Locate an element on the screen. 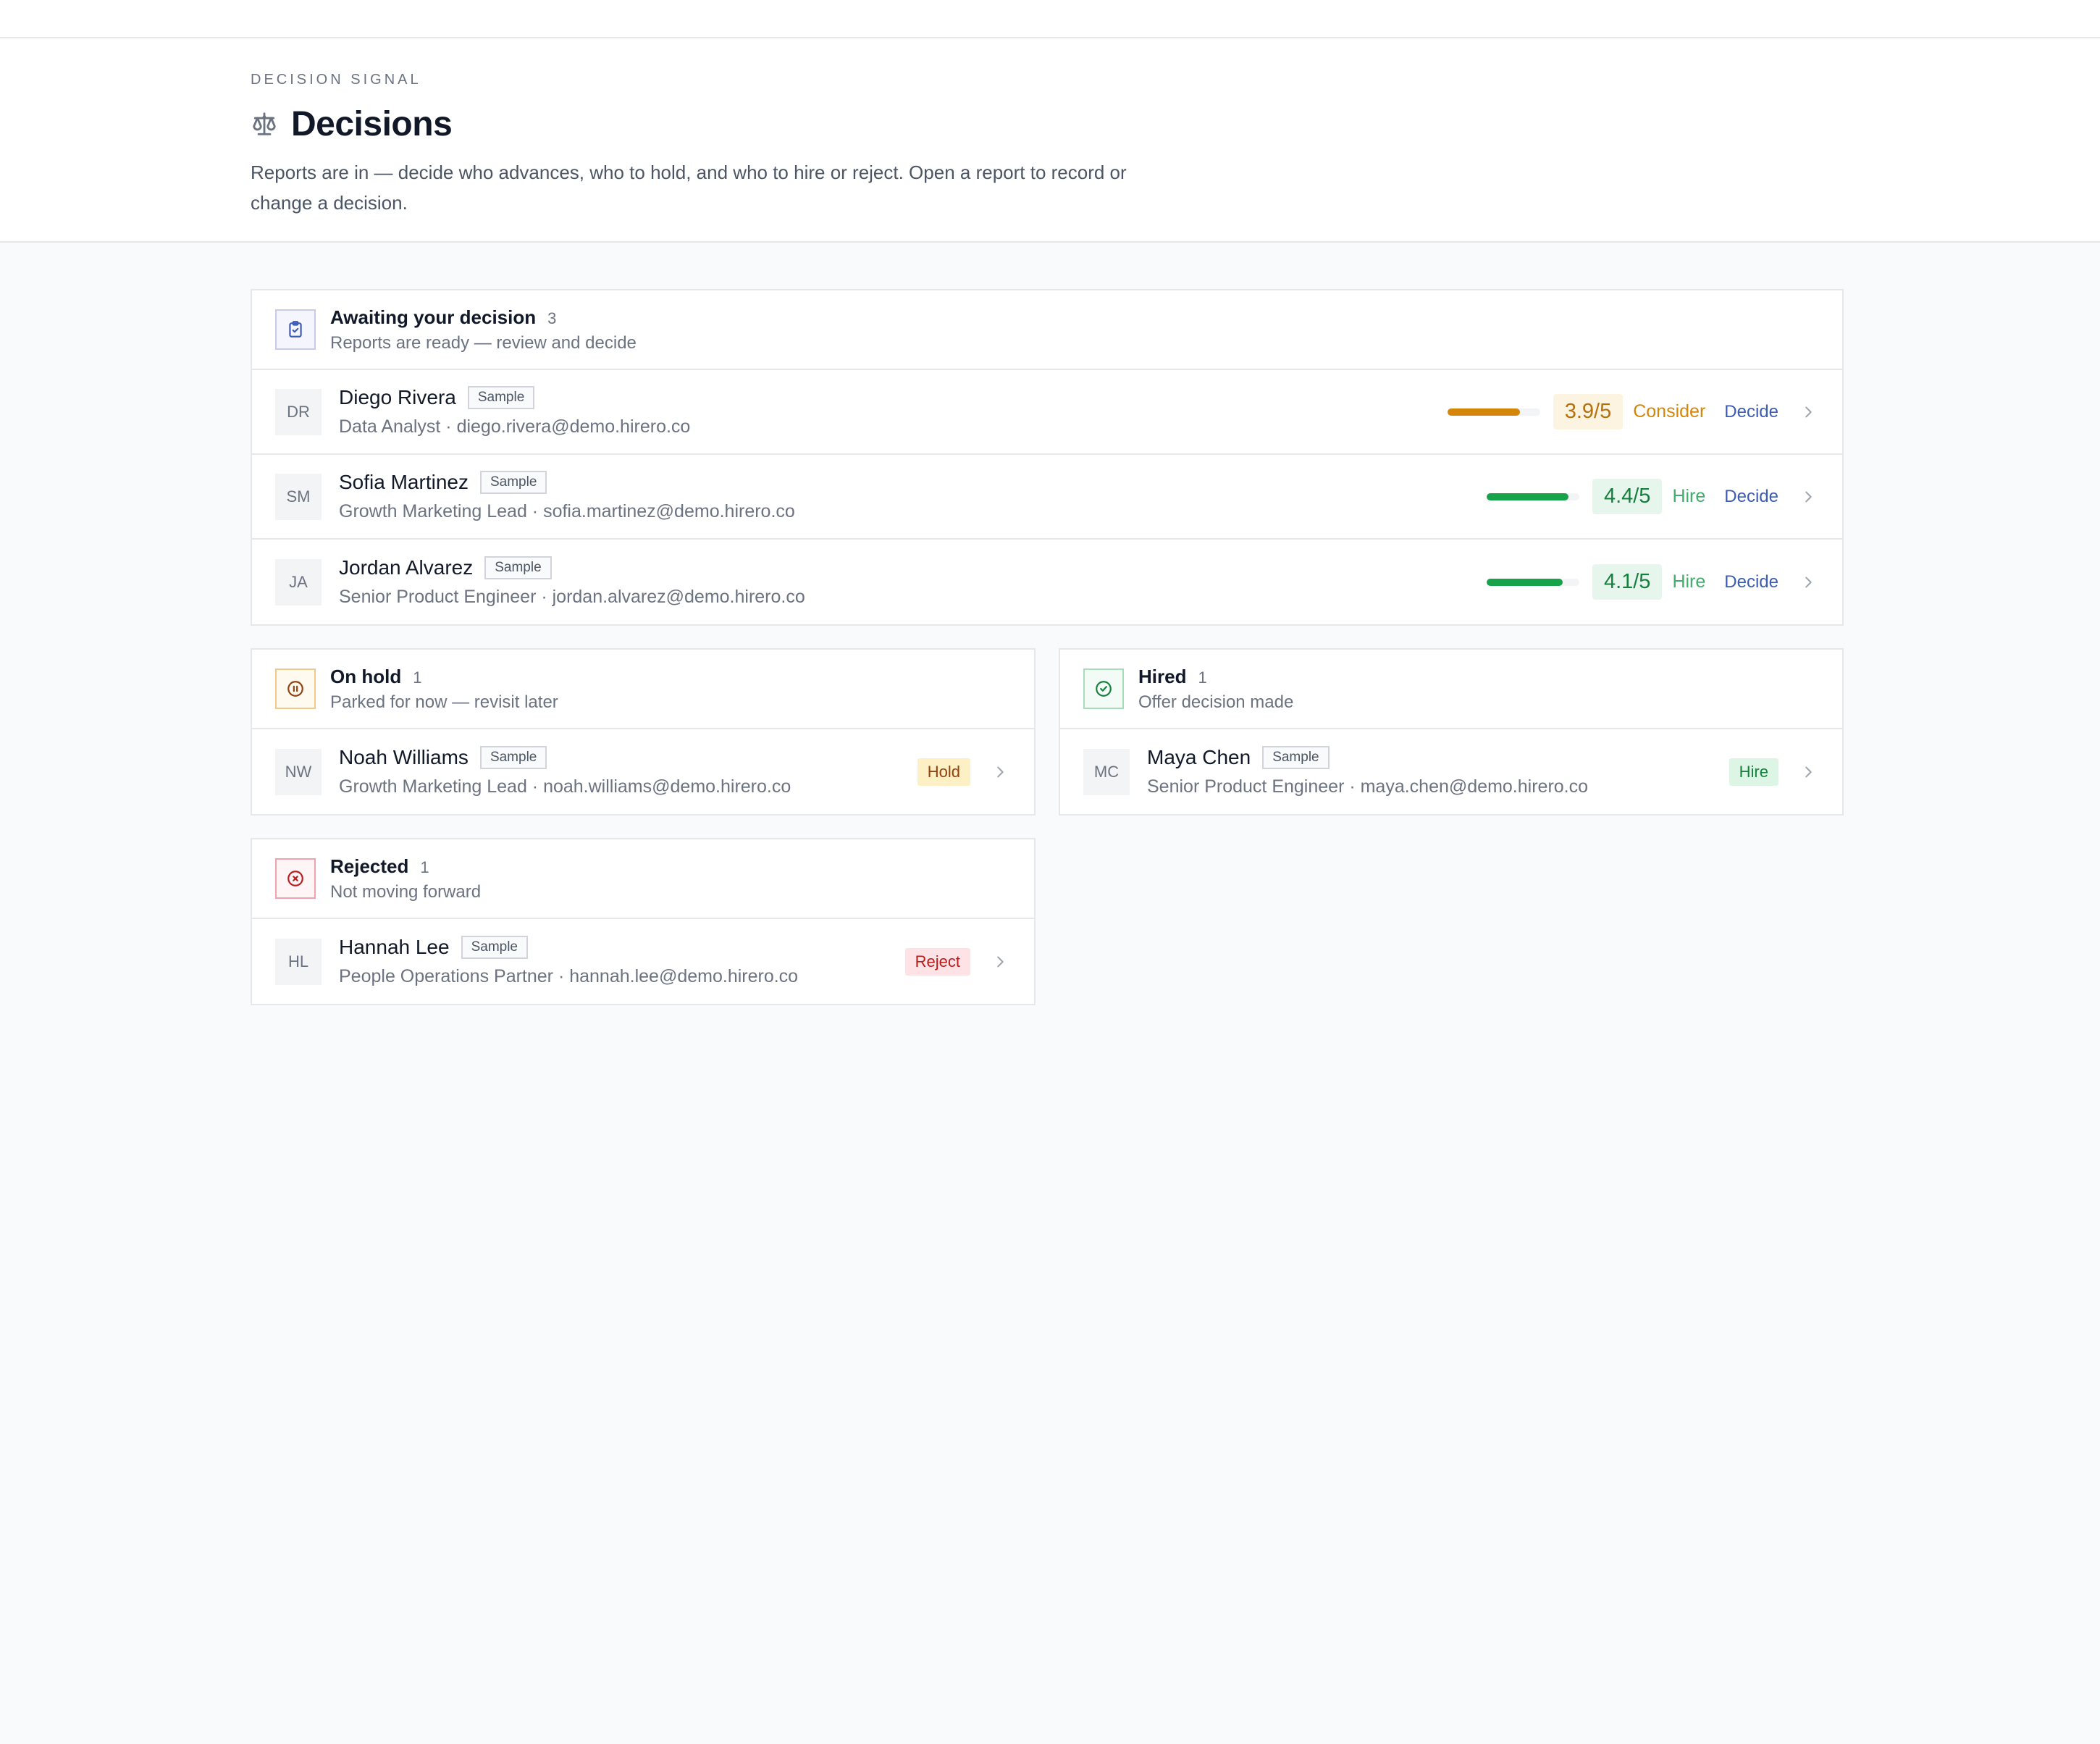 Image resolution: width=2100 pixels, height=1744 pixels. avatar: HL is located at coordinates (298, 961).